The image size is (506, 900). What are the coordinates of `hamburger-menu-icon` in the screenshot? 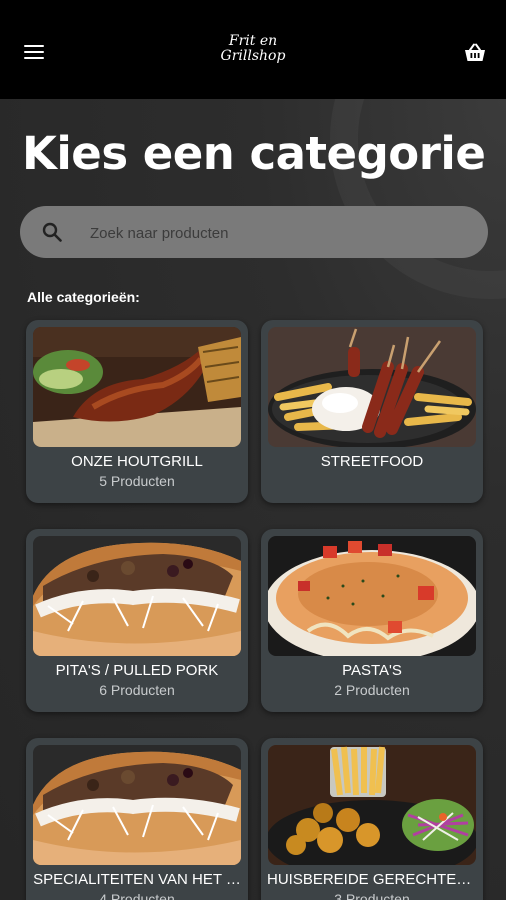 It's located at (34, 53).